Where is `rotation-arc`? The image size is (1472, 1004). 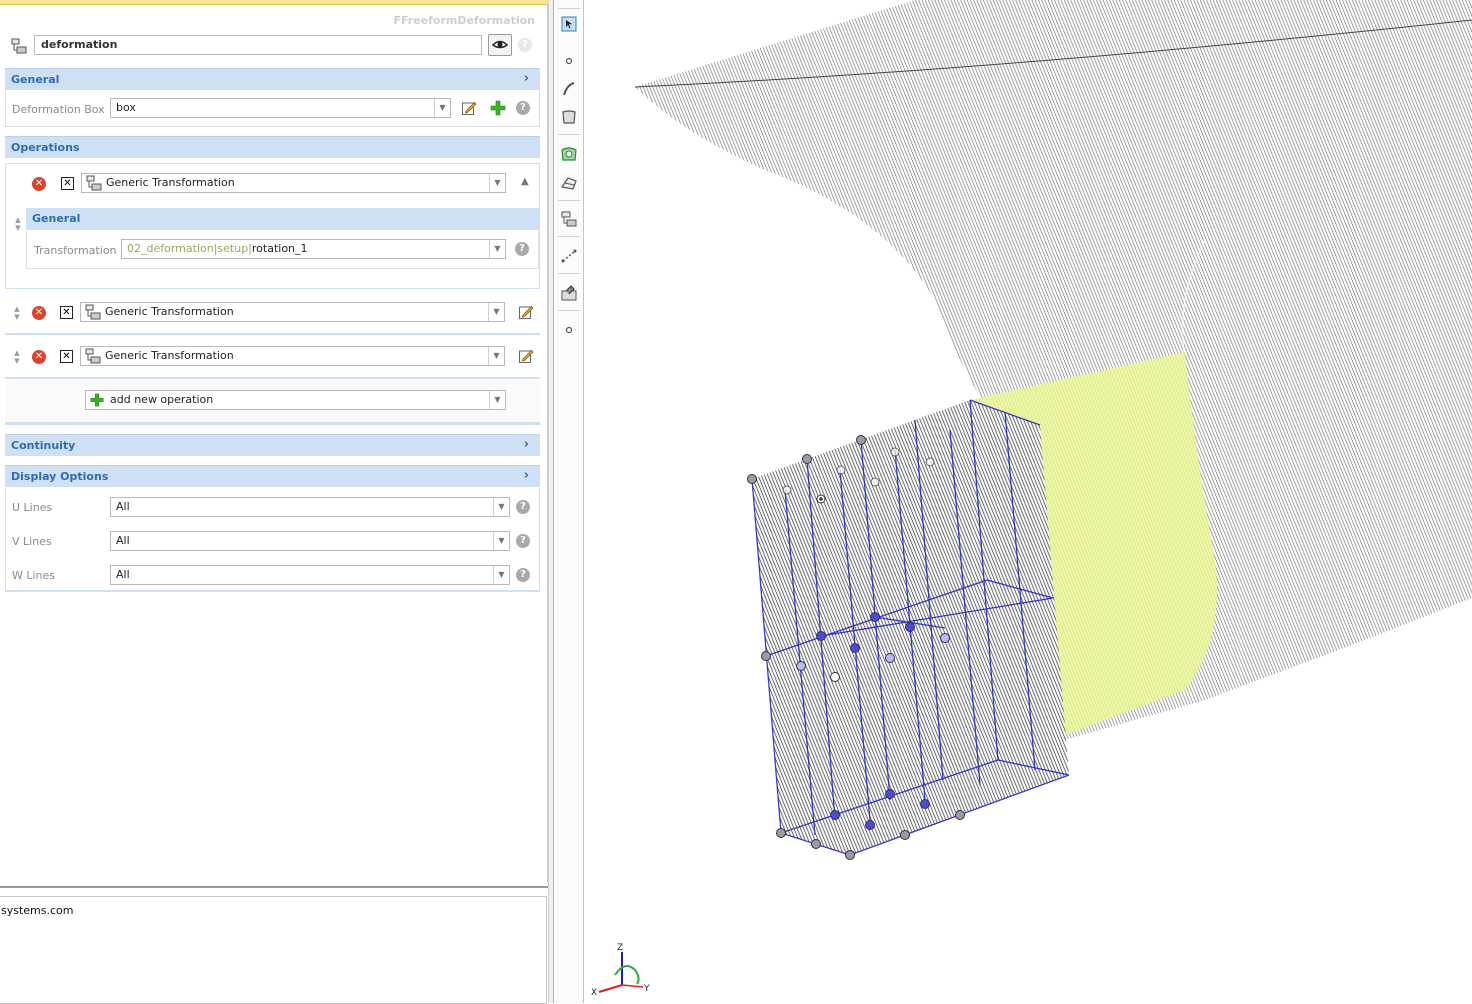 rotation-arc is located at coordinates (627, 975).